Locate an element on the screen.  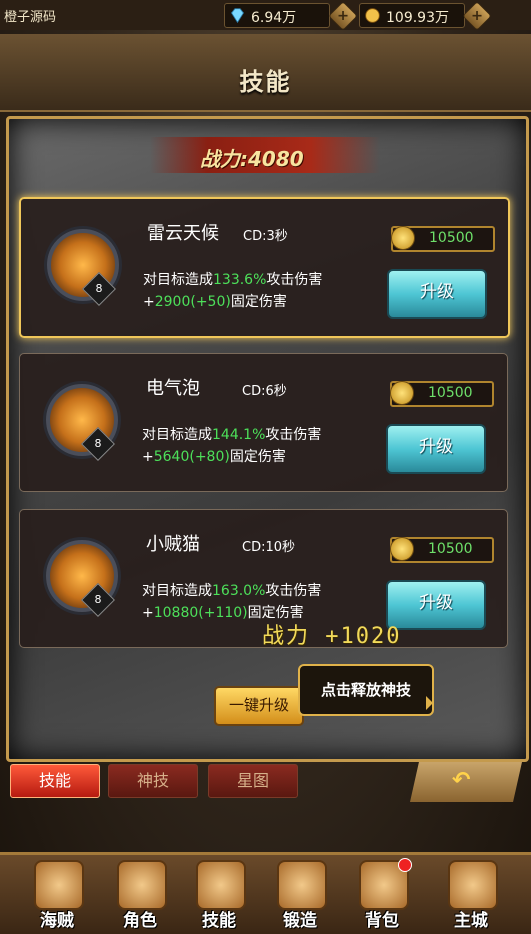
coin-counter: 109.93万 is located at coordinates (412, 15).